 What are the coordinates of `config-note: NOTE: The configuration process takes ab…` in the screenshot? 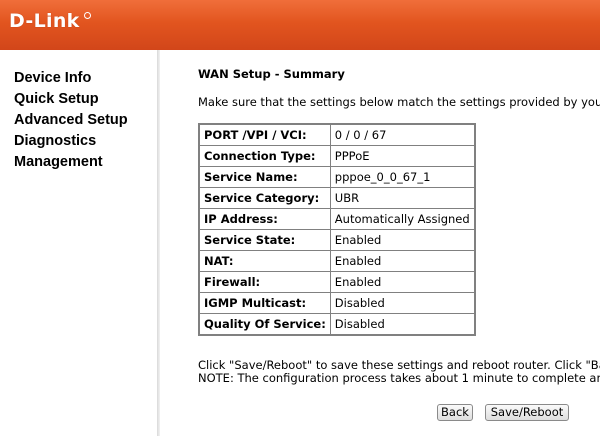 It's located at (399, 378).